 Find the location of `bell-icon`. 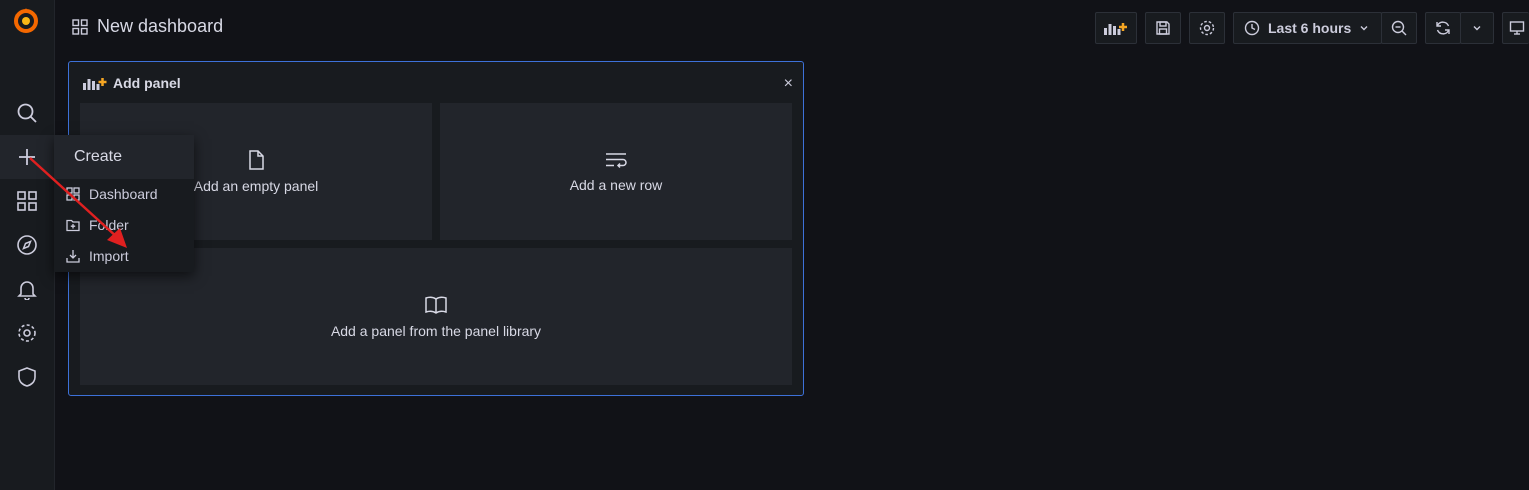

bell-icon is located at coordinates (27, 289).